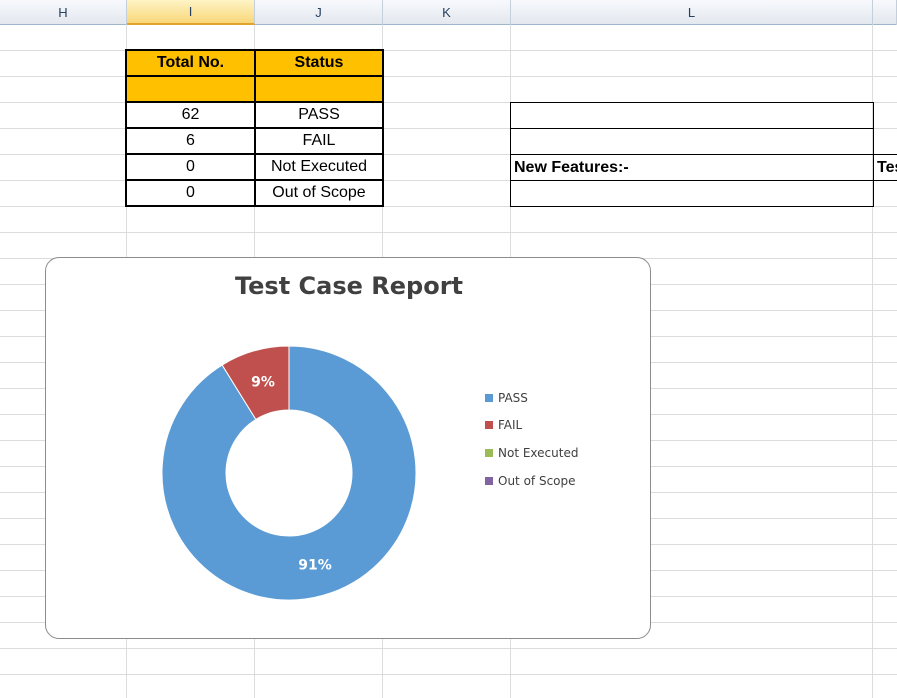 This screenshot has width=897, height=698. Describe the element at coordinates (513, 398) in the screenshot. I see `legend-label-pass: PASS` at that location.